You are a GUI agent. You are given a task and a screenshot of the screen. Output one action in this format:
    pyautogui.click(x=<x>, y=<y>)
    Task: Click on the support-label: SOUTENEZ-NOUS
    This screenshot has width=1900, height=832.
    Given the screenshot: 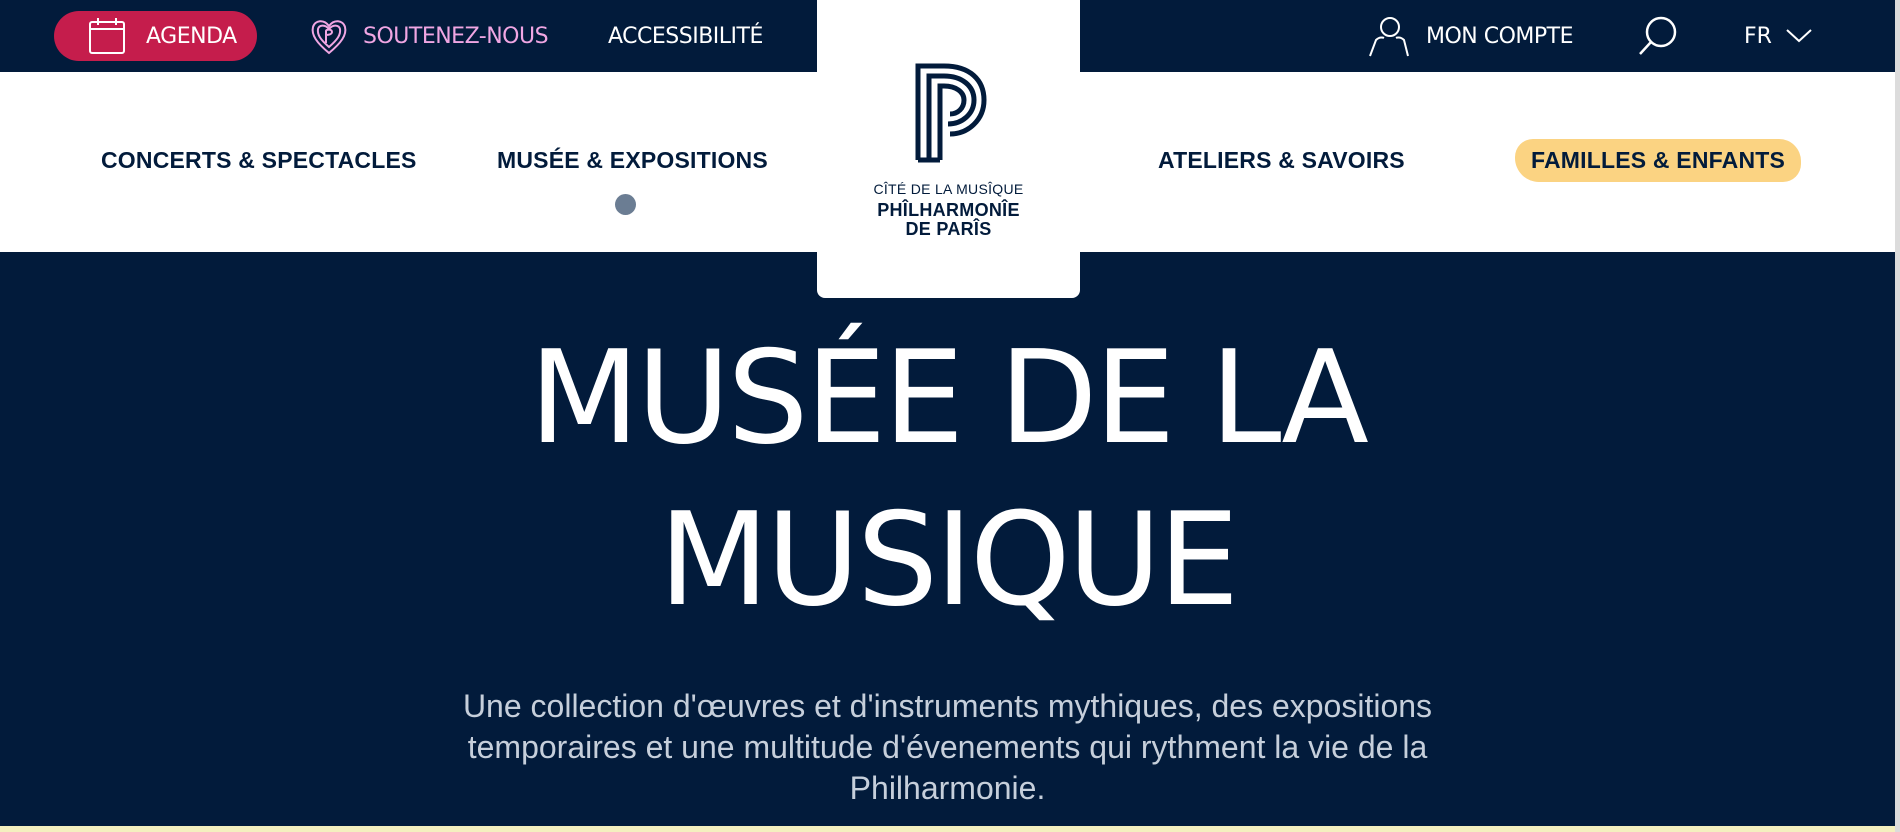 What is the action you would take?
    pyautogui.click(x=456, y=36)
    